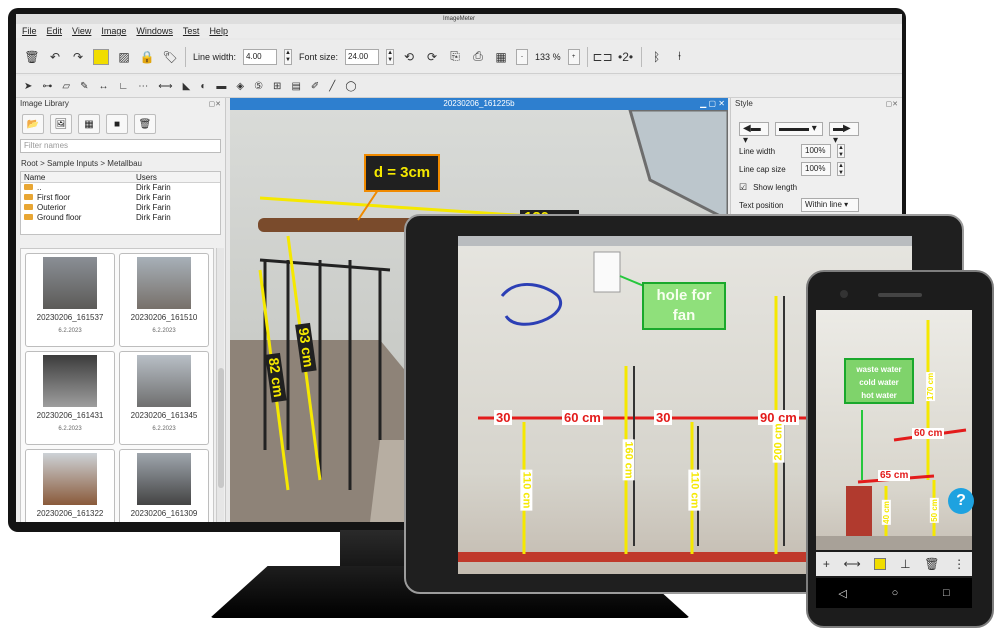 The height and width of the screenshot is (638, 1000). I want to click on line-width-input: 4.00, so click(260, 56).